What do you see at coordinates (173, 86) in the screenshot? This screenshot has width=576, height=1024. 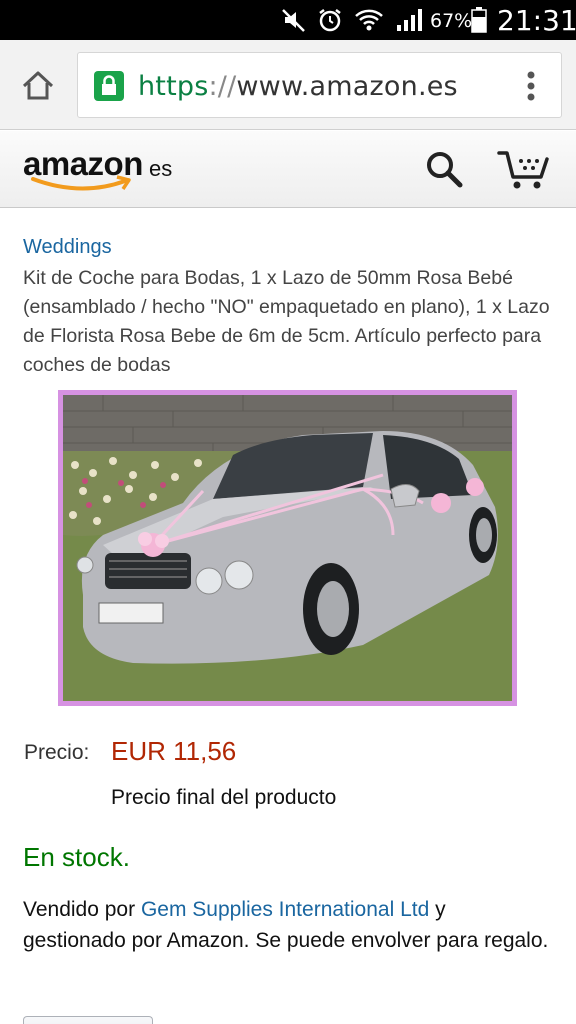 I see `url-scheme: https` at bounding box center [173, 86].